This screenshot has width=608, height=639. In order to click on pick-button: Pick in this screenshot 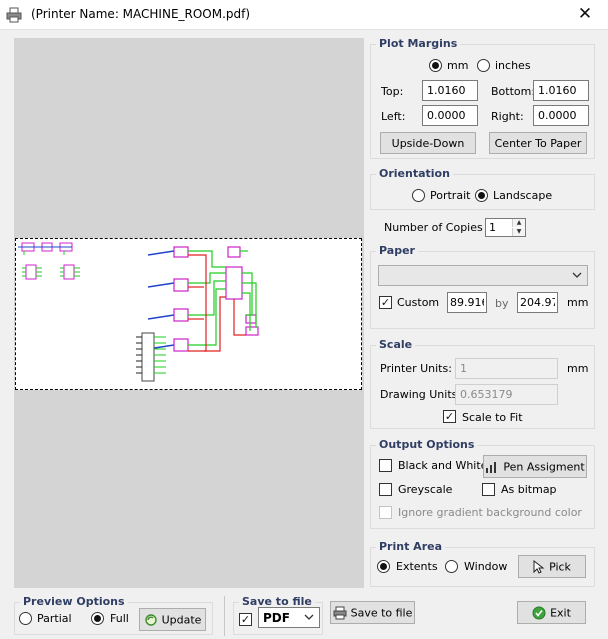, I will do `click(552, 566)`.